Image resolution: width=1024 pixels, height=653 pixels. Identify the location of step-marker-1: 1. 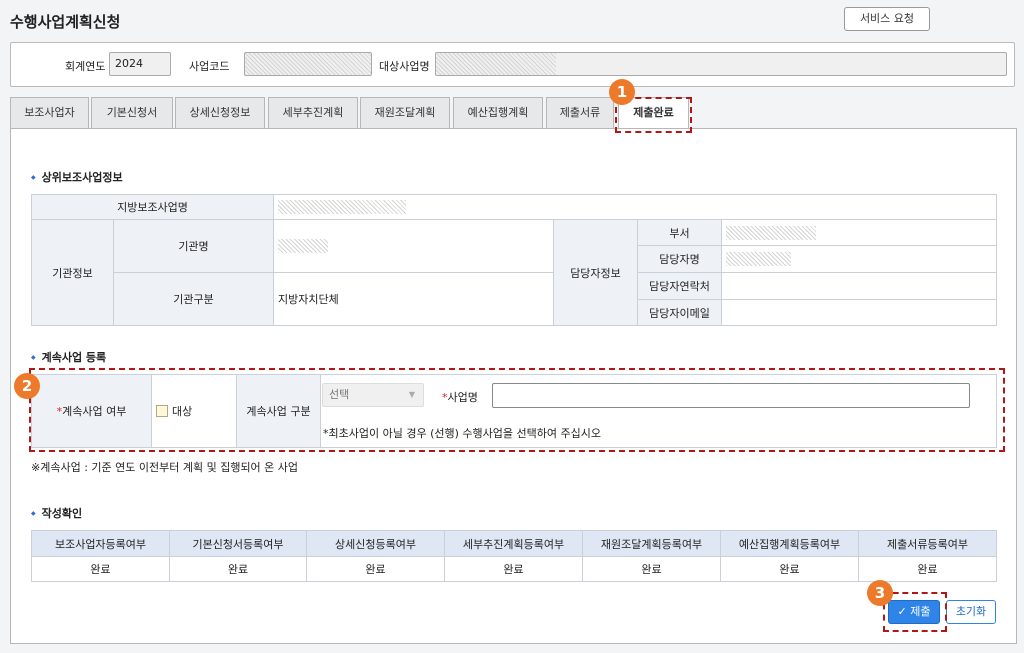
(622, 92).